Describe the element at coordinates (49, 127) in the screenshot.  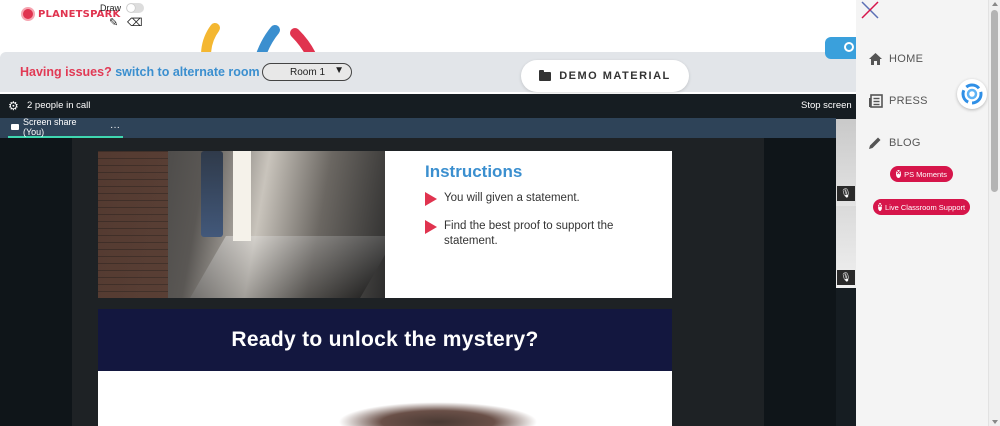
I see `tab-label: Screen share (You)` at that location.